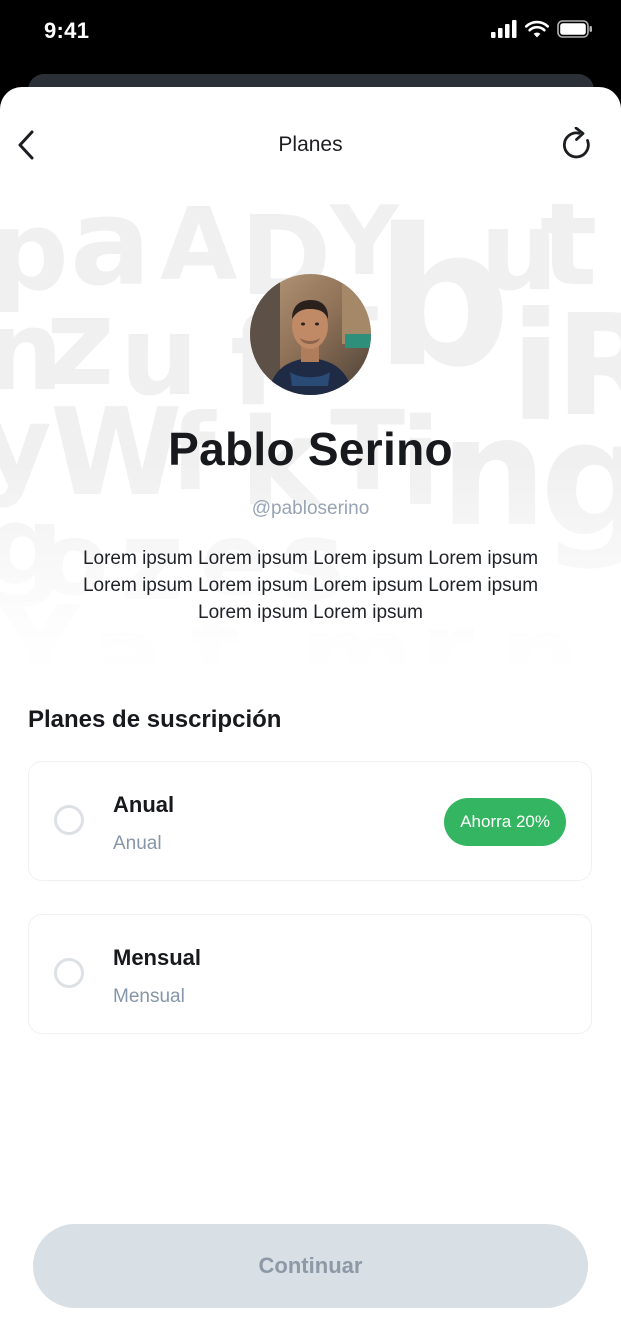 The height and width of the screenshot is (1344, 621). Describe the element at coordinates (69, 820) in the screenshot. I see `plan-radio-annual` at that location.